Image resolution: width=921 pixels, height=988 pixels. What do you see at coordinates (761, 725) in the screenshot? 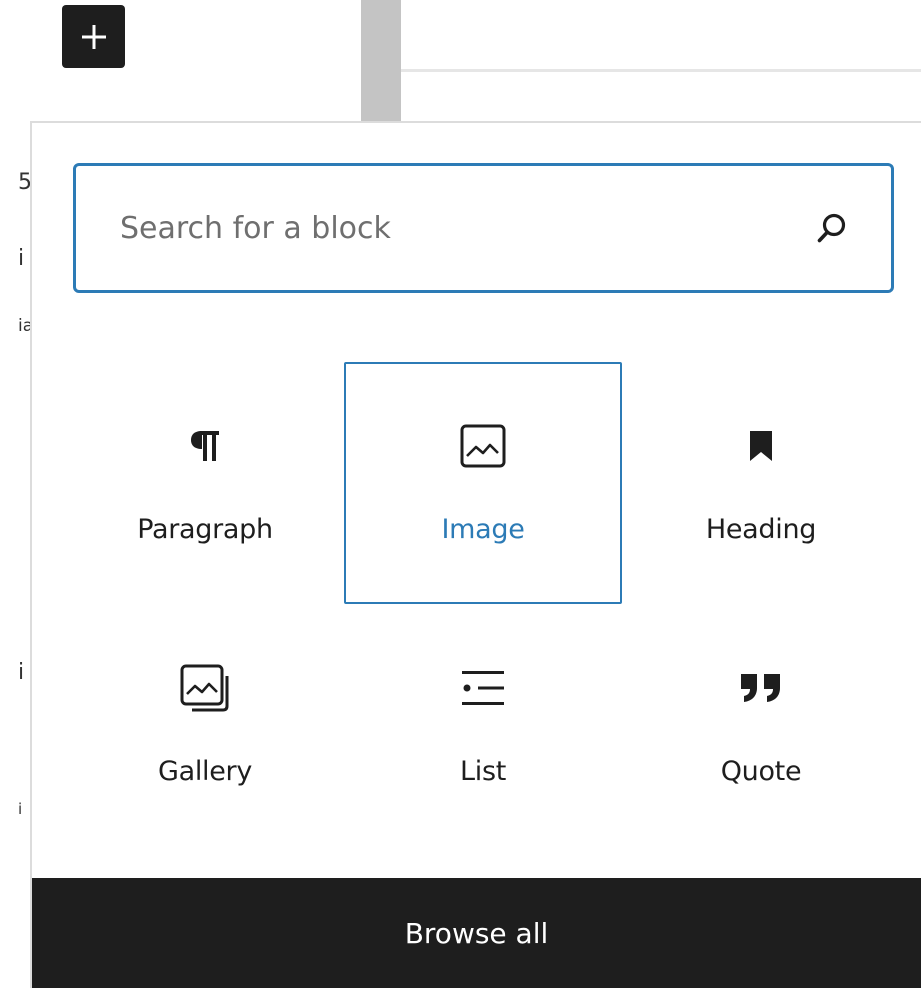
I see `block-item-quote: Quote` at bounding box center [761, 725].